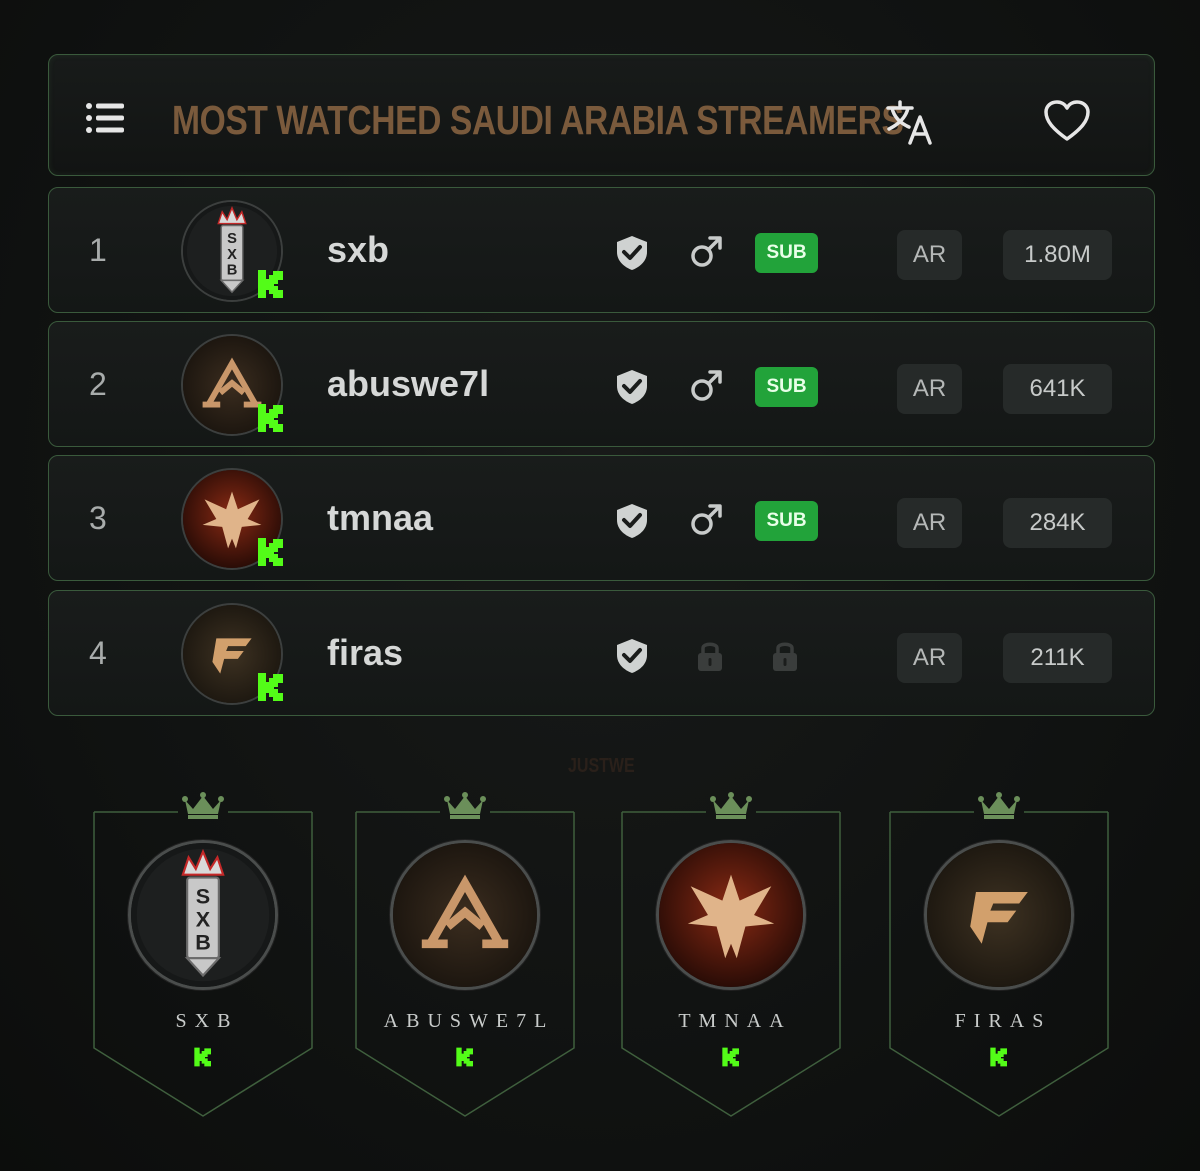  I want to click on translate-icon, so click(910, 122).